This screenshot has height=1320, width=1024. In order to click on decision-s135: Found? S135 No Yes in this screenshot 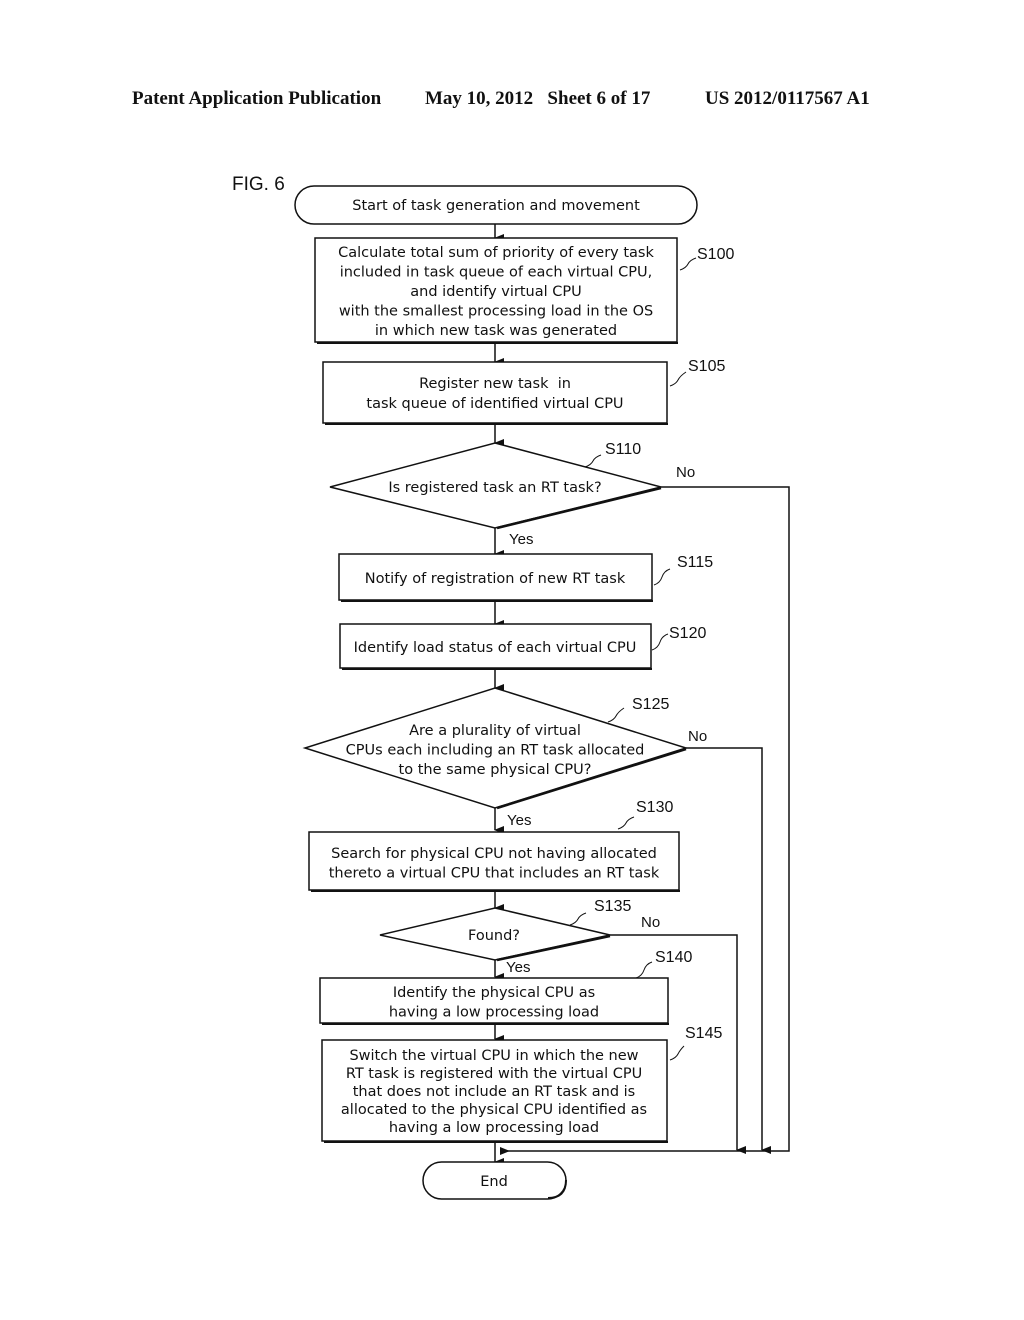, I will do `click(519, 937)`.